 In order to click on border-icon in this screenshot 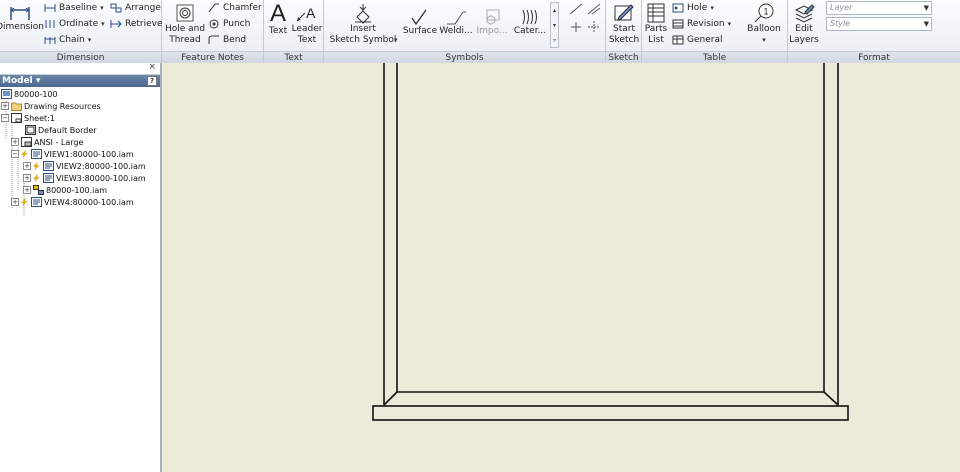, I will do `click(30, 130)`.